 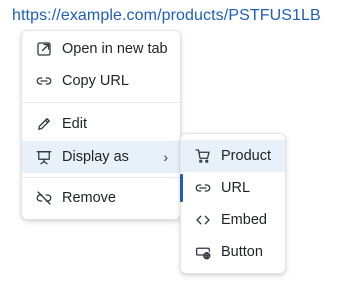 I want to click on presentation-icon, so click(x=44, y=157).